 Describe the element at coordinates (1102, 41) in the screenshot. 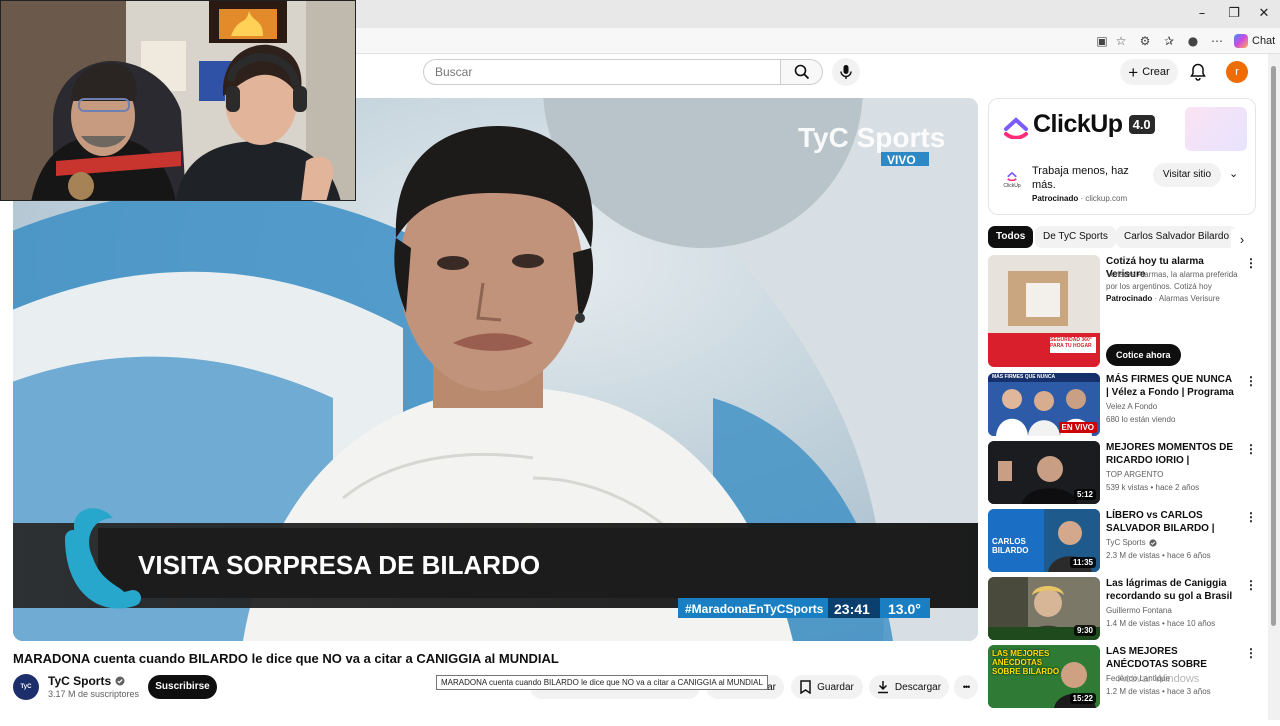

I see `reader-icon: ▣` at that location.